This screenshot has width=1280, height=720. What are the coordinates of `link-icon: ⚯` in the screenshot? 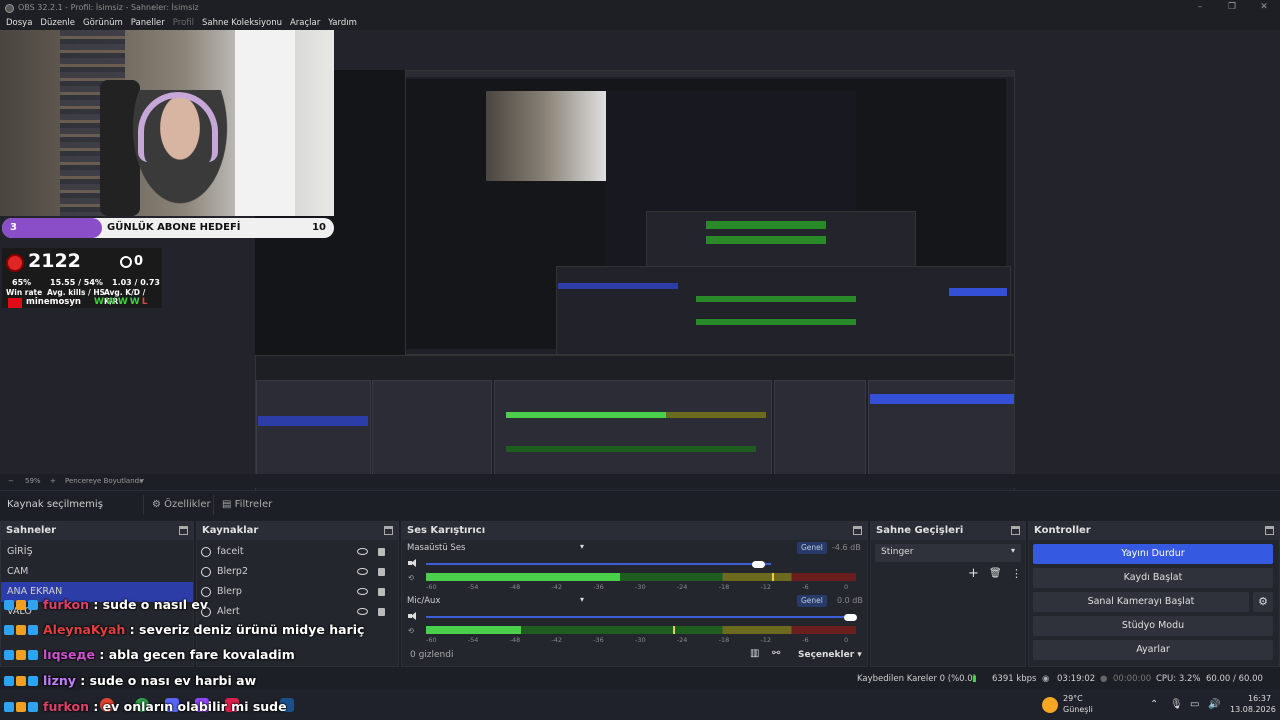 It's located at (776, 653).